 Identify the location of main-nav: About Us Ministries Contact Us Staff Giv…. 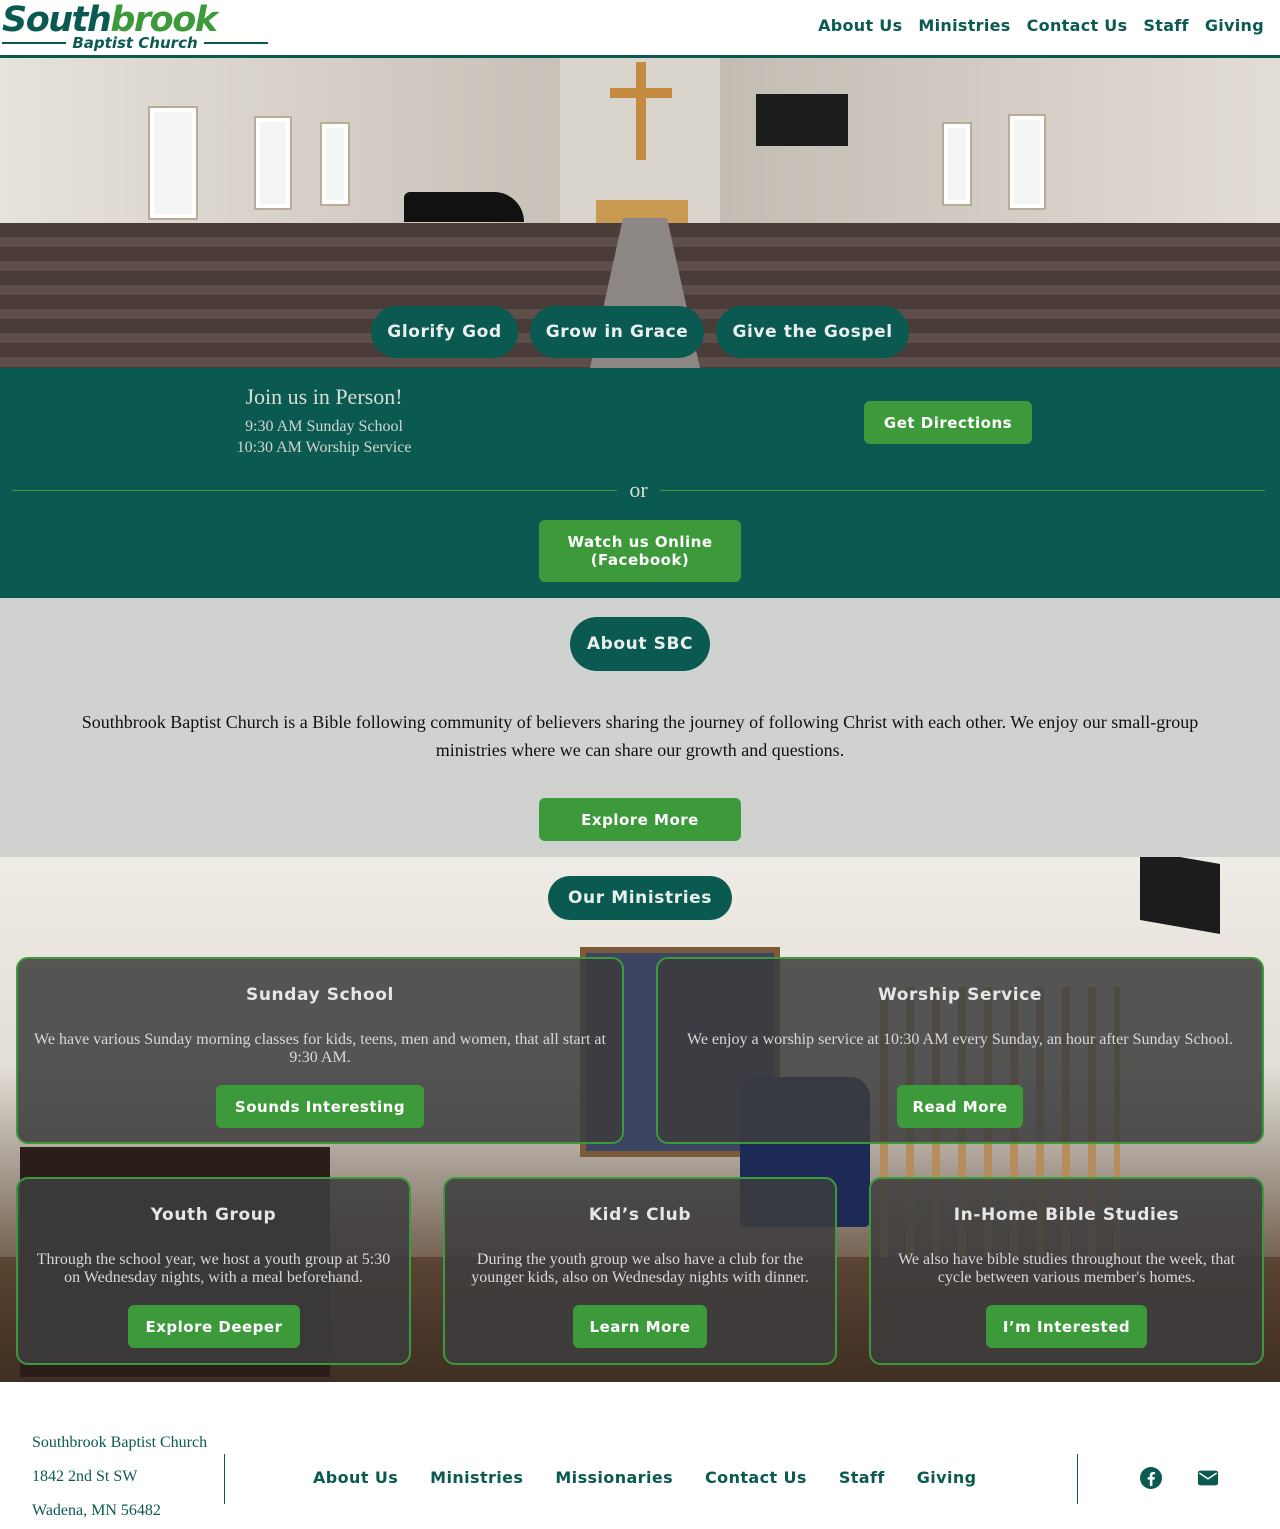
(1041, 25).